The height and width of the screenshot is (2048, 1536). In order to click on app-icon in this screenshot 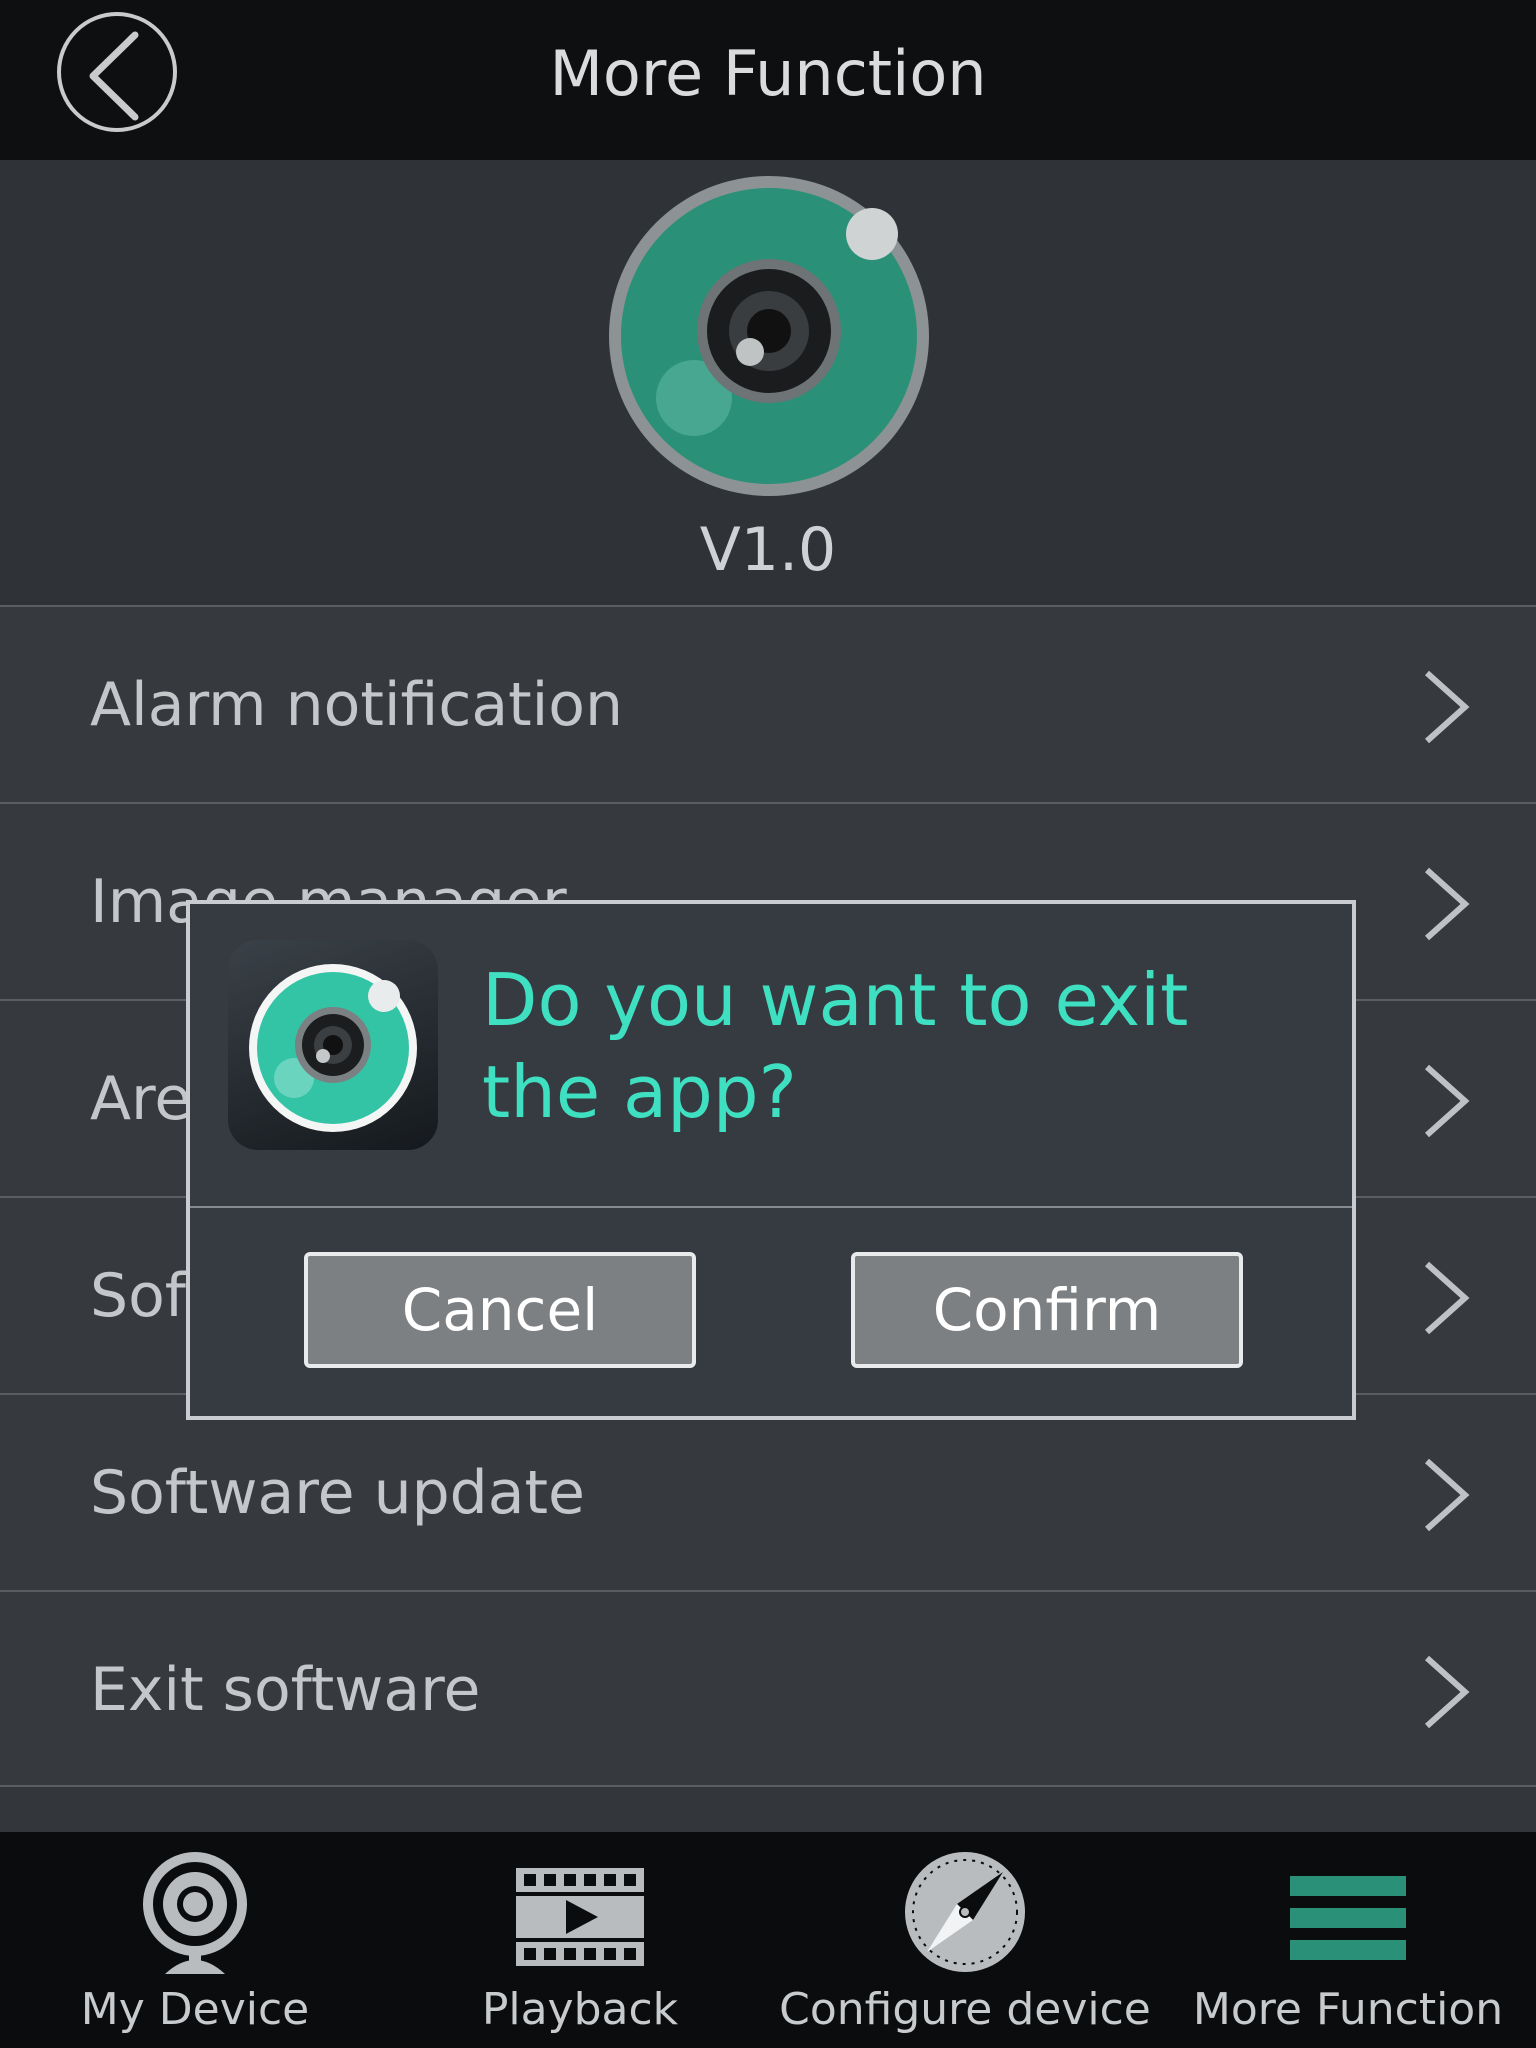, I will do `click(333, 1045)`.